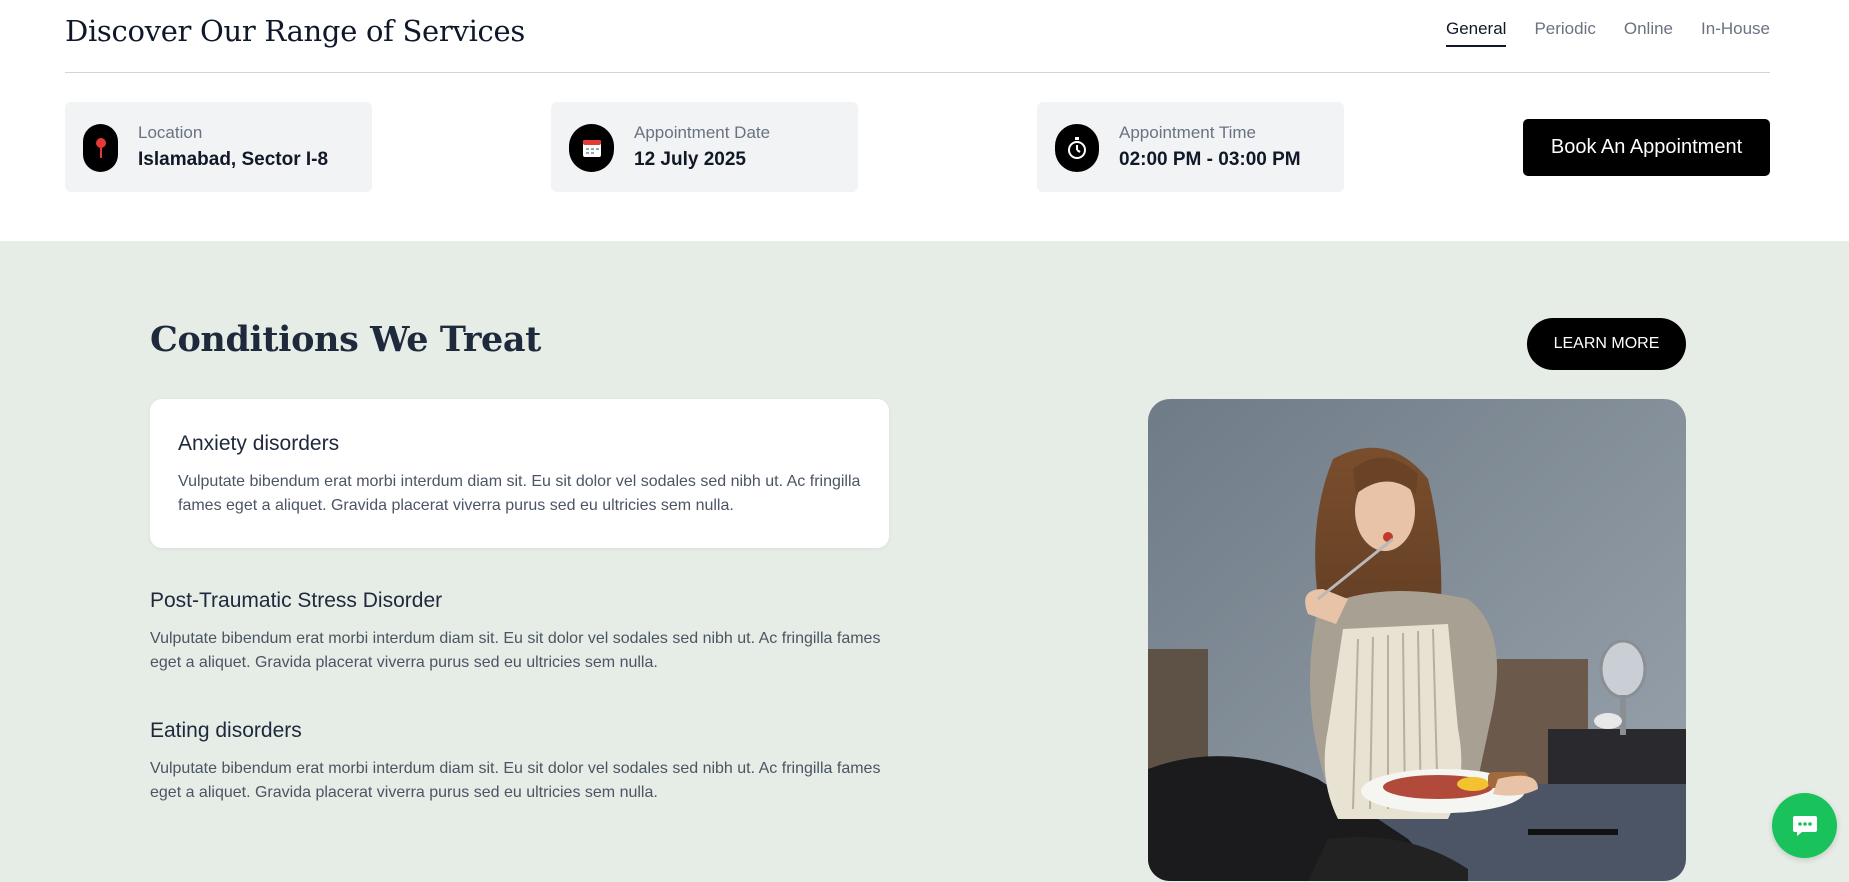  Describe the element at coordinates (690, 159) in the screenshot. I see `date-value: 12 July 2025` at that location.